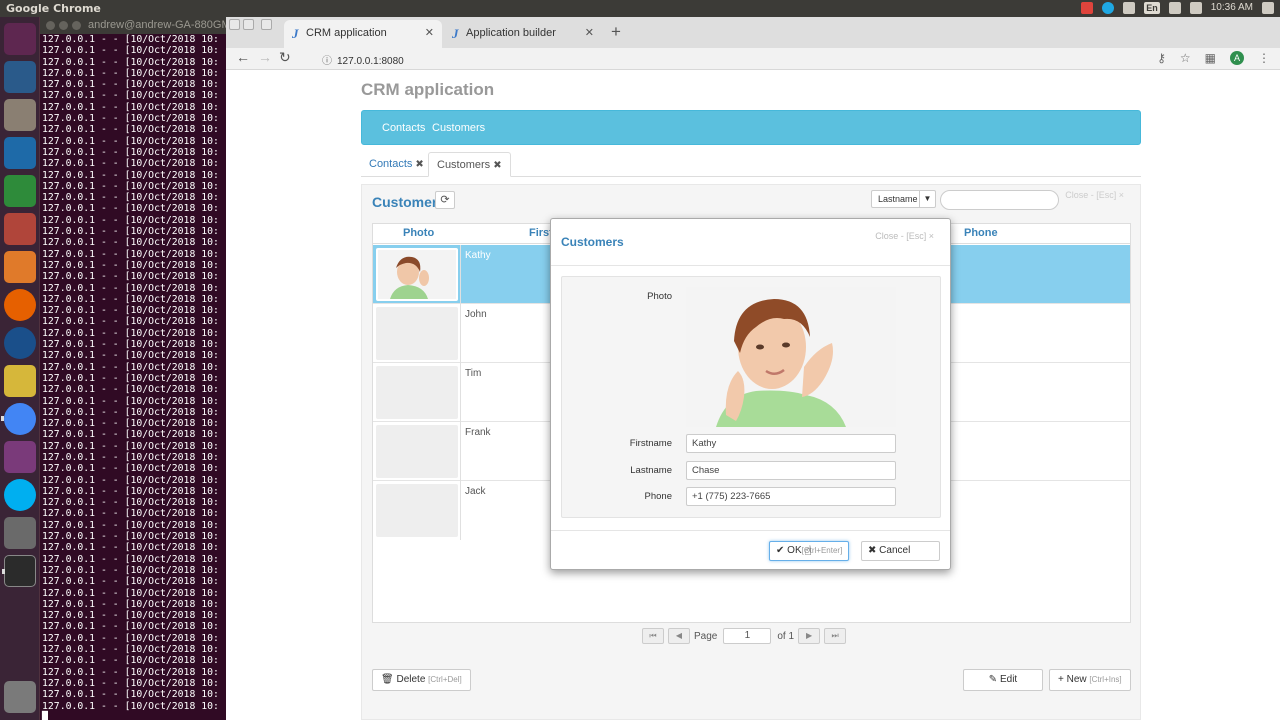 This screenshot has height=720, width=1280. Describe the element at coordinates (20, 115) in the screenshot. I see `files-icon` at that location.